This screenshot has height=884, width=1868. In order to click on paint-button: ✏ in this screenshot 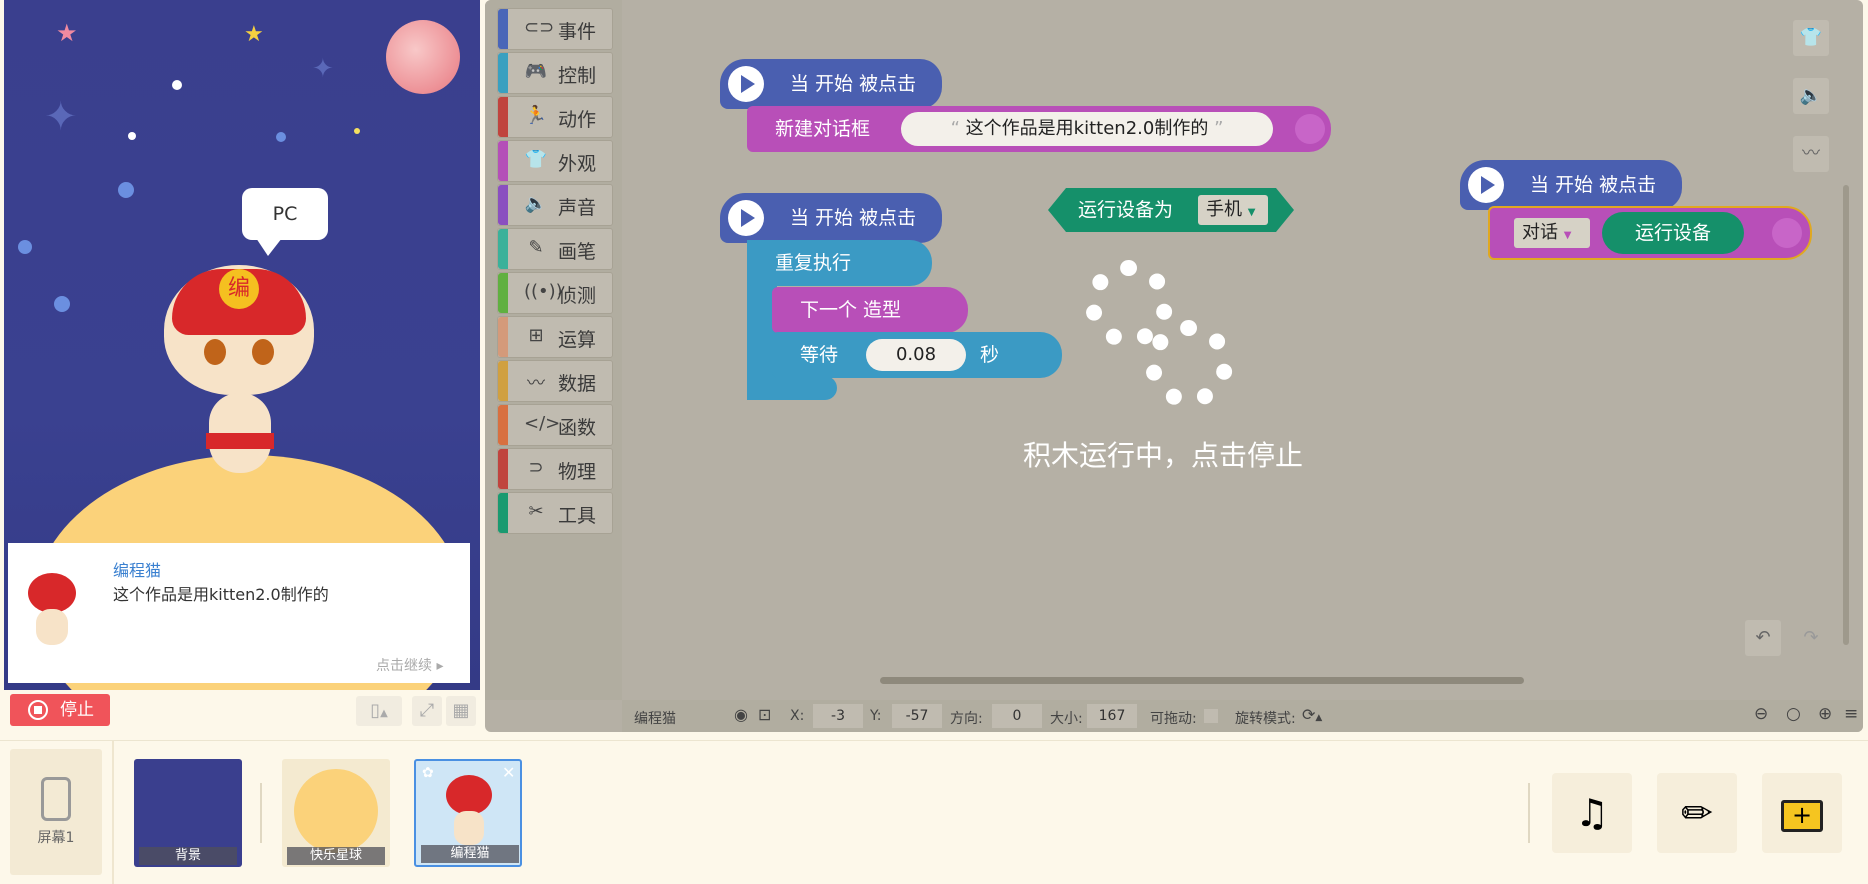, I will do `click(1697, 813)`.